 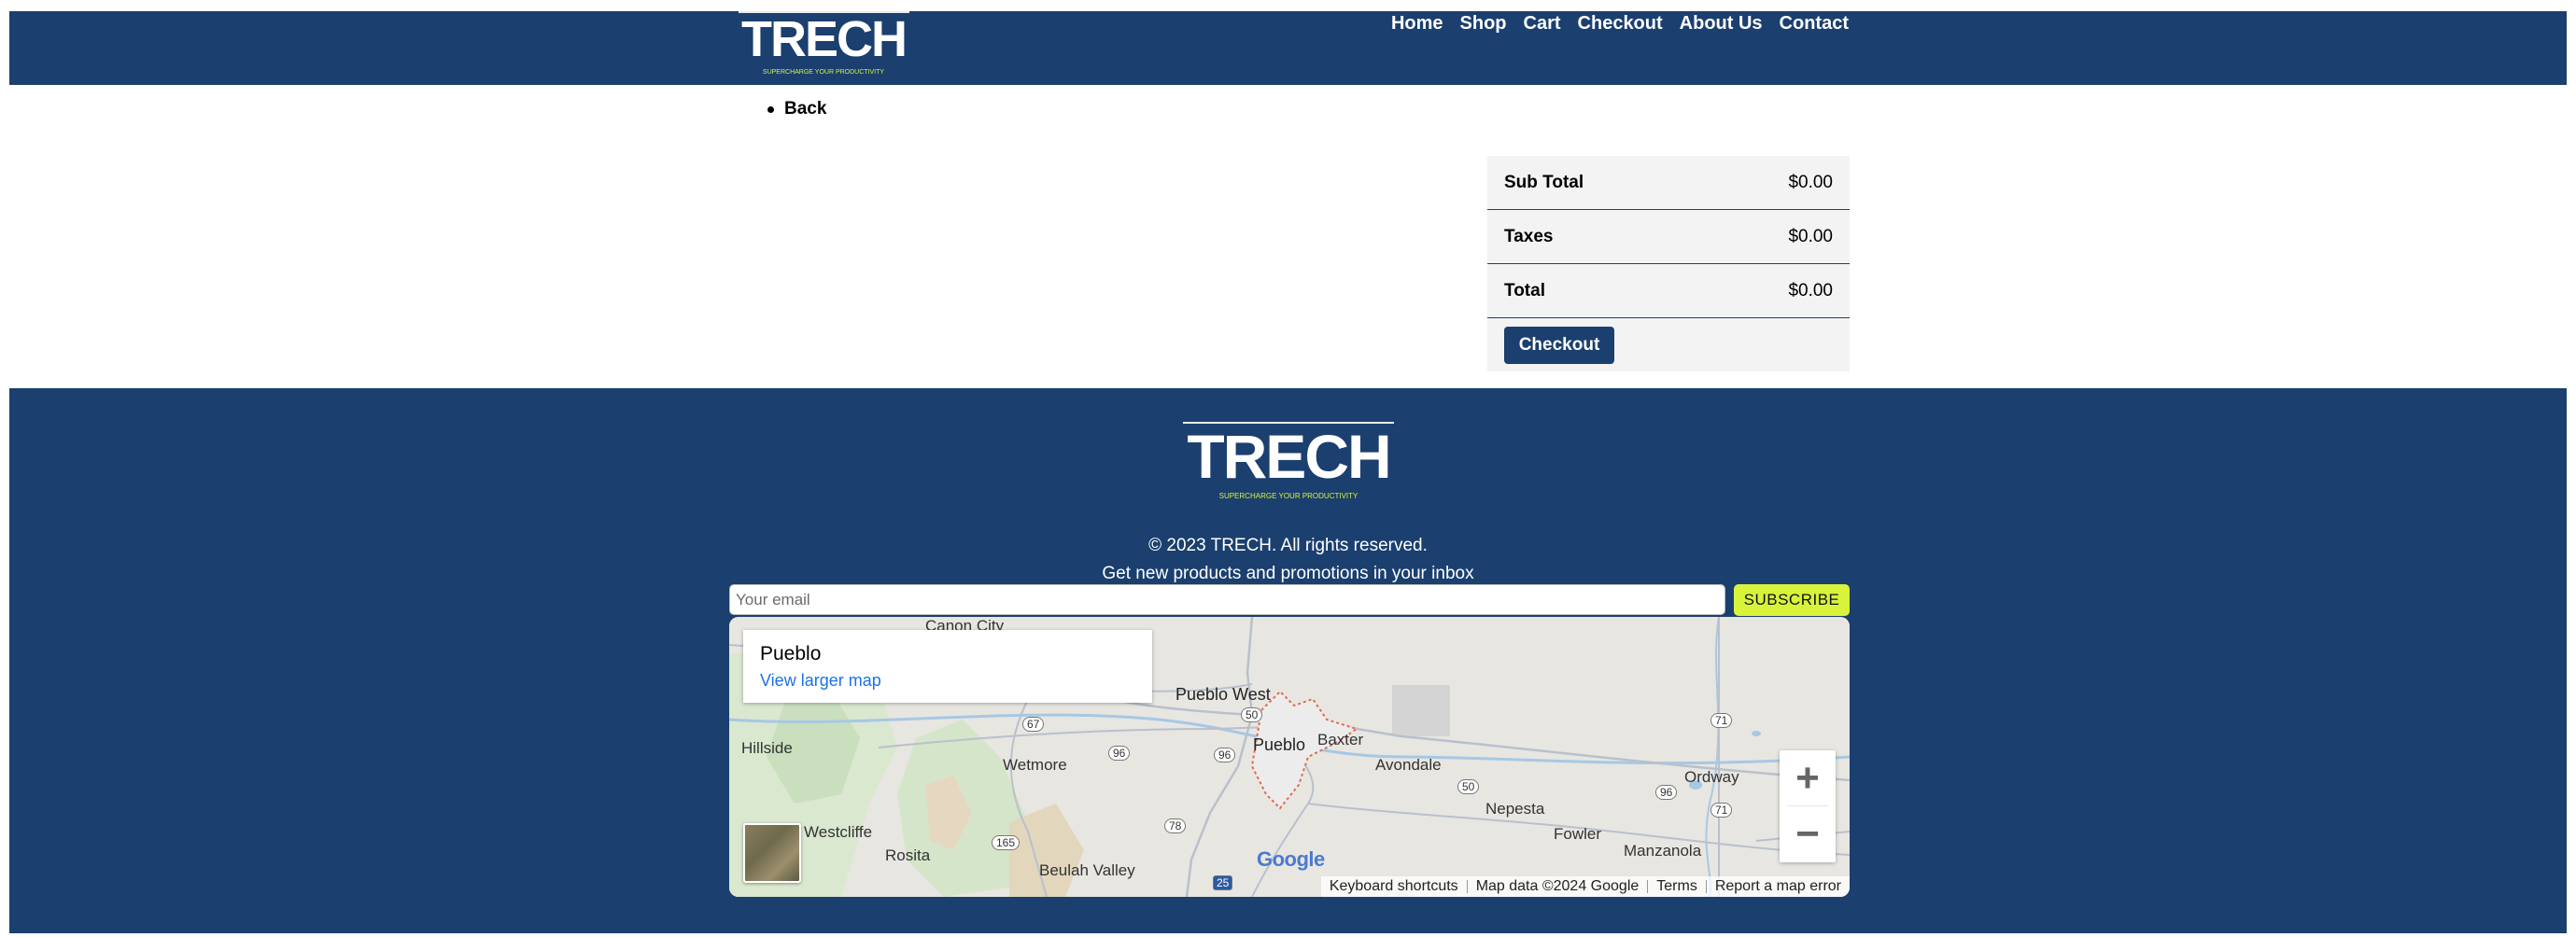 I want to click on map-place-title: Pueblo, so click(x=791, y=653).